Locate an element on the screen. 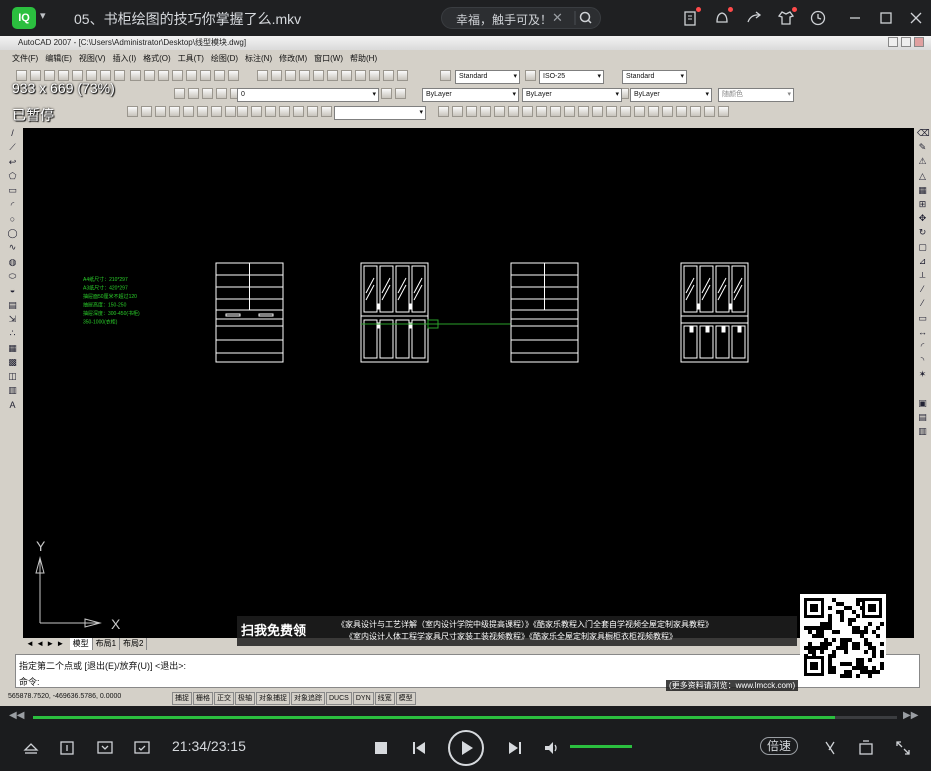 The image size is (931, 771). play-button is located at coordinates (466, 748).